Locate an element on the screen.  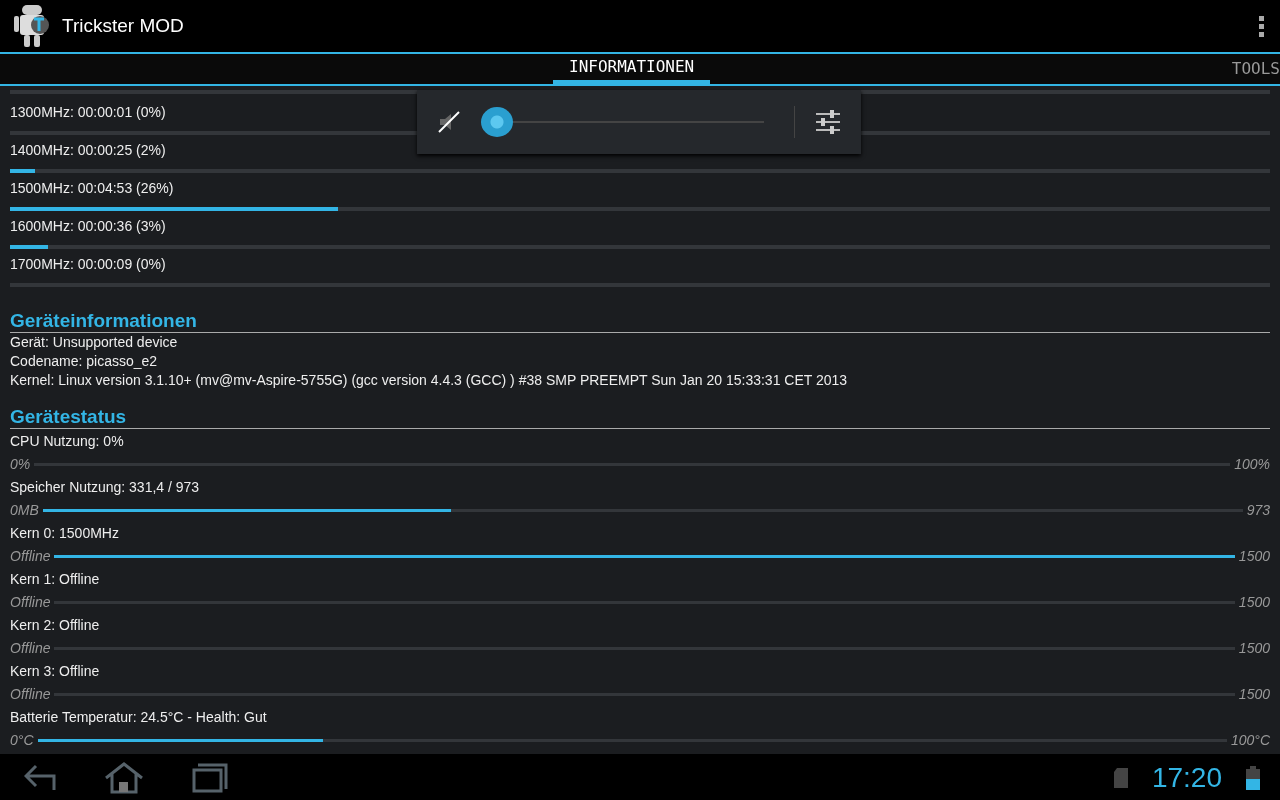
app-title: Trickster MOD is located at coordinates (123, 25).